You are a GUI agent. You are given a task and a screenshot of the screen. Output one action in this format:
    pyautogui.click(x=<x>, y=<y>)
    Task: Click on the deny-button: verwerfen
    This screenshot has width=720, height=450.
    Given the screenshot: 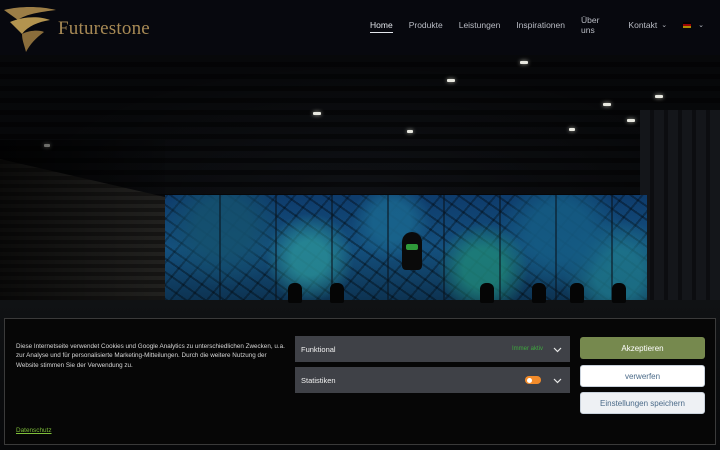 What is the action you would take?
    pyautogui.click(x=642, y=376)
    